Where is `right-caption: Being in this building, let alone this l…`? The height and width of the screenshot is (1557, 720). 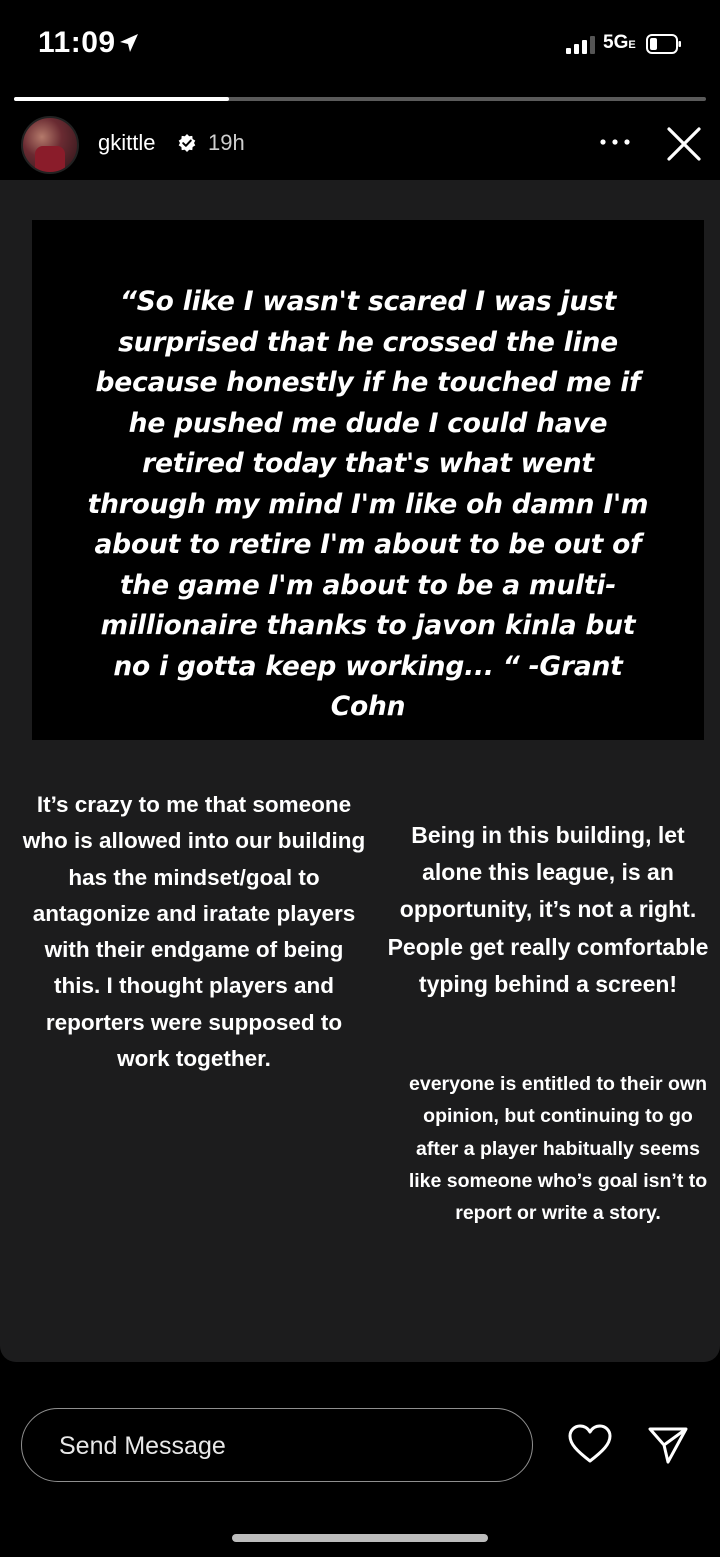
right-caption: Being in this building, let alone this l… is located at coordinates (548, 909).